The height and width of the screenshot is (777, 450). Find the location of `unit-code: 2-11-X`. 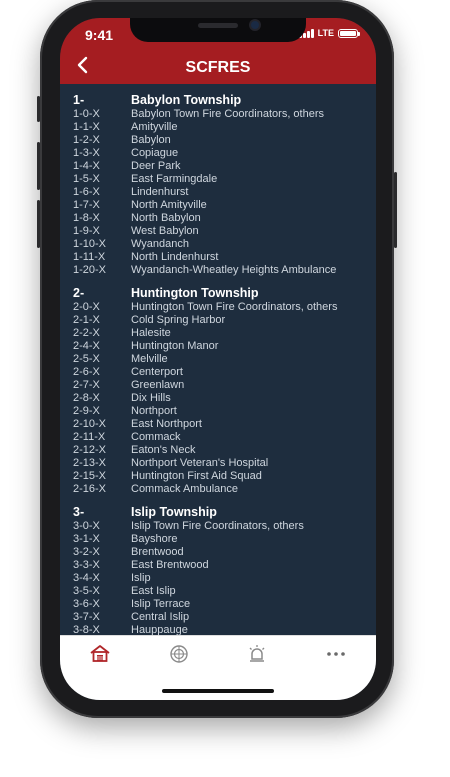

unit-code: 2-11-X is located at coordinates (89, 437).